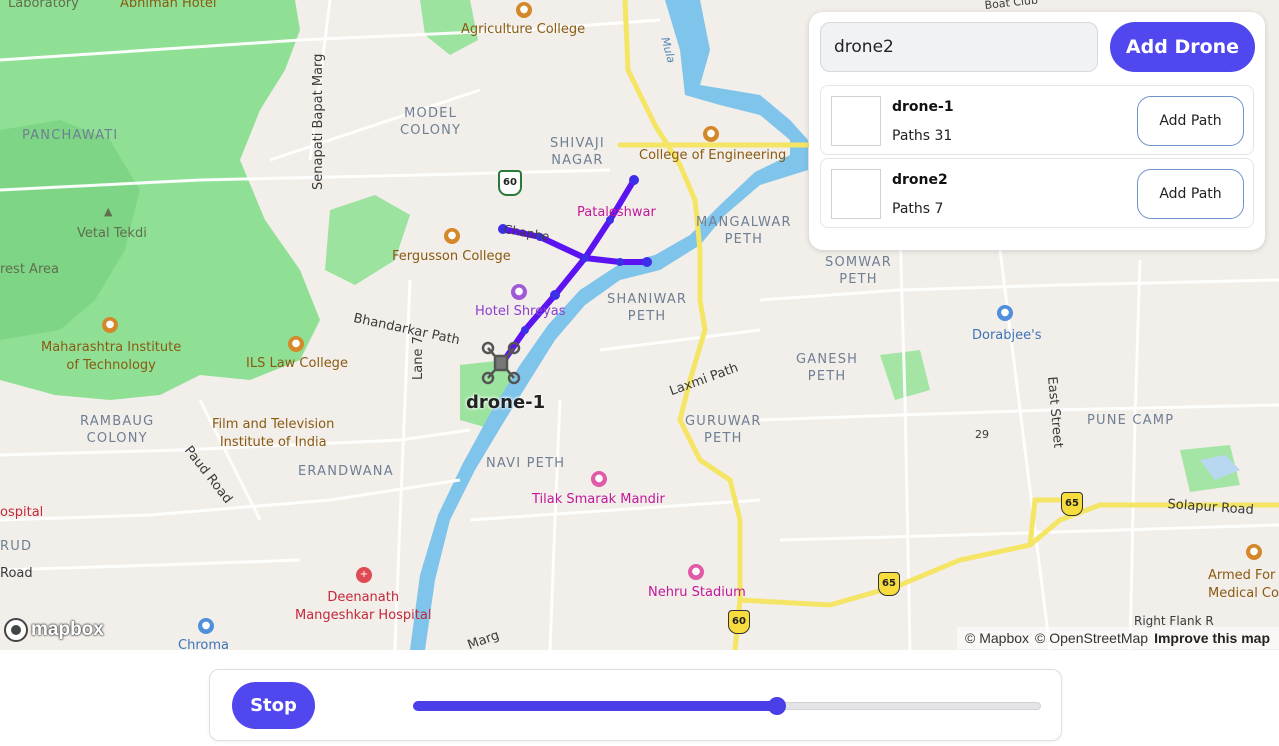 The width and height of the screenshot is (1279, 746). What do you see at coordinates (616, 212) in the screenshot?
I see `poi-label: Pataleshwar` at bounding box center [616, 212].